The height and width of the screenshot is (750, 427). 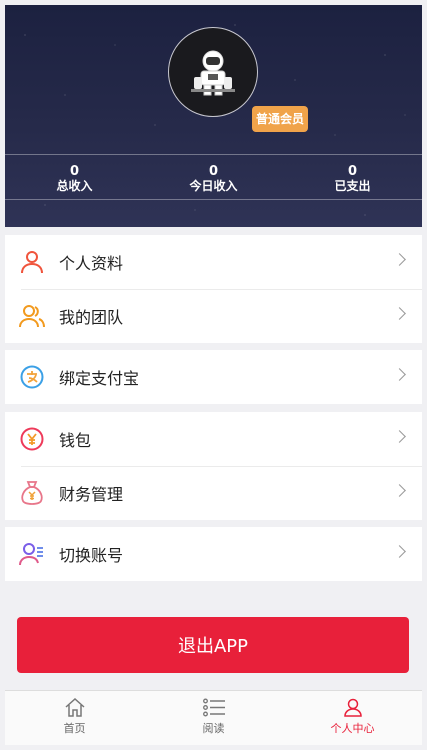 I want to click on header-divider-top, so click(x=213, y=154).